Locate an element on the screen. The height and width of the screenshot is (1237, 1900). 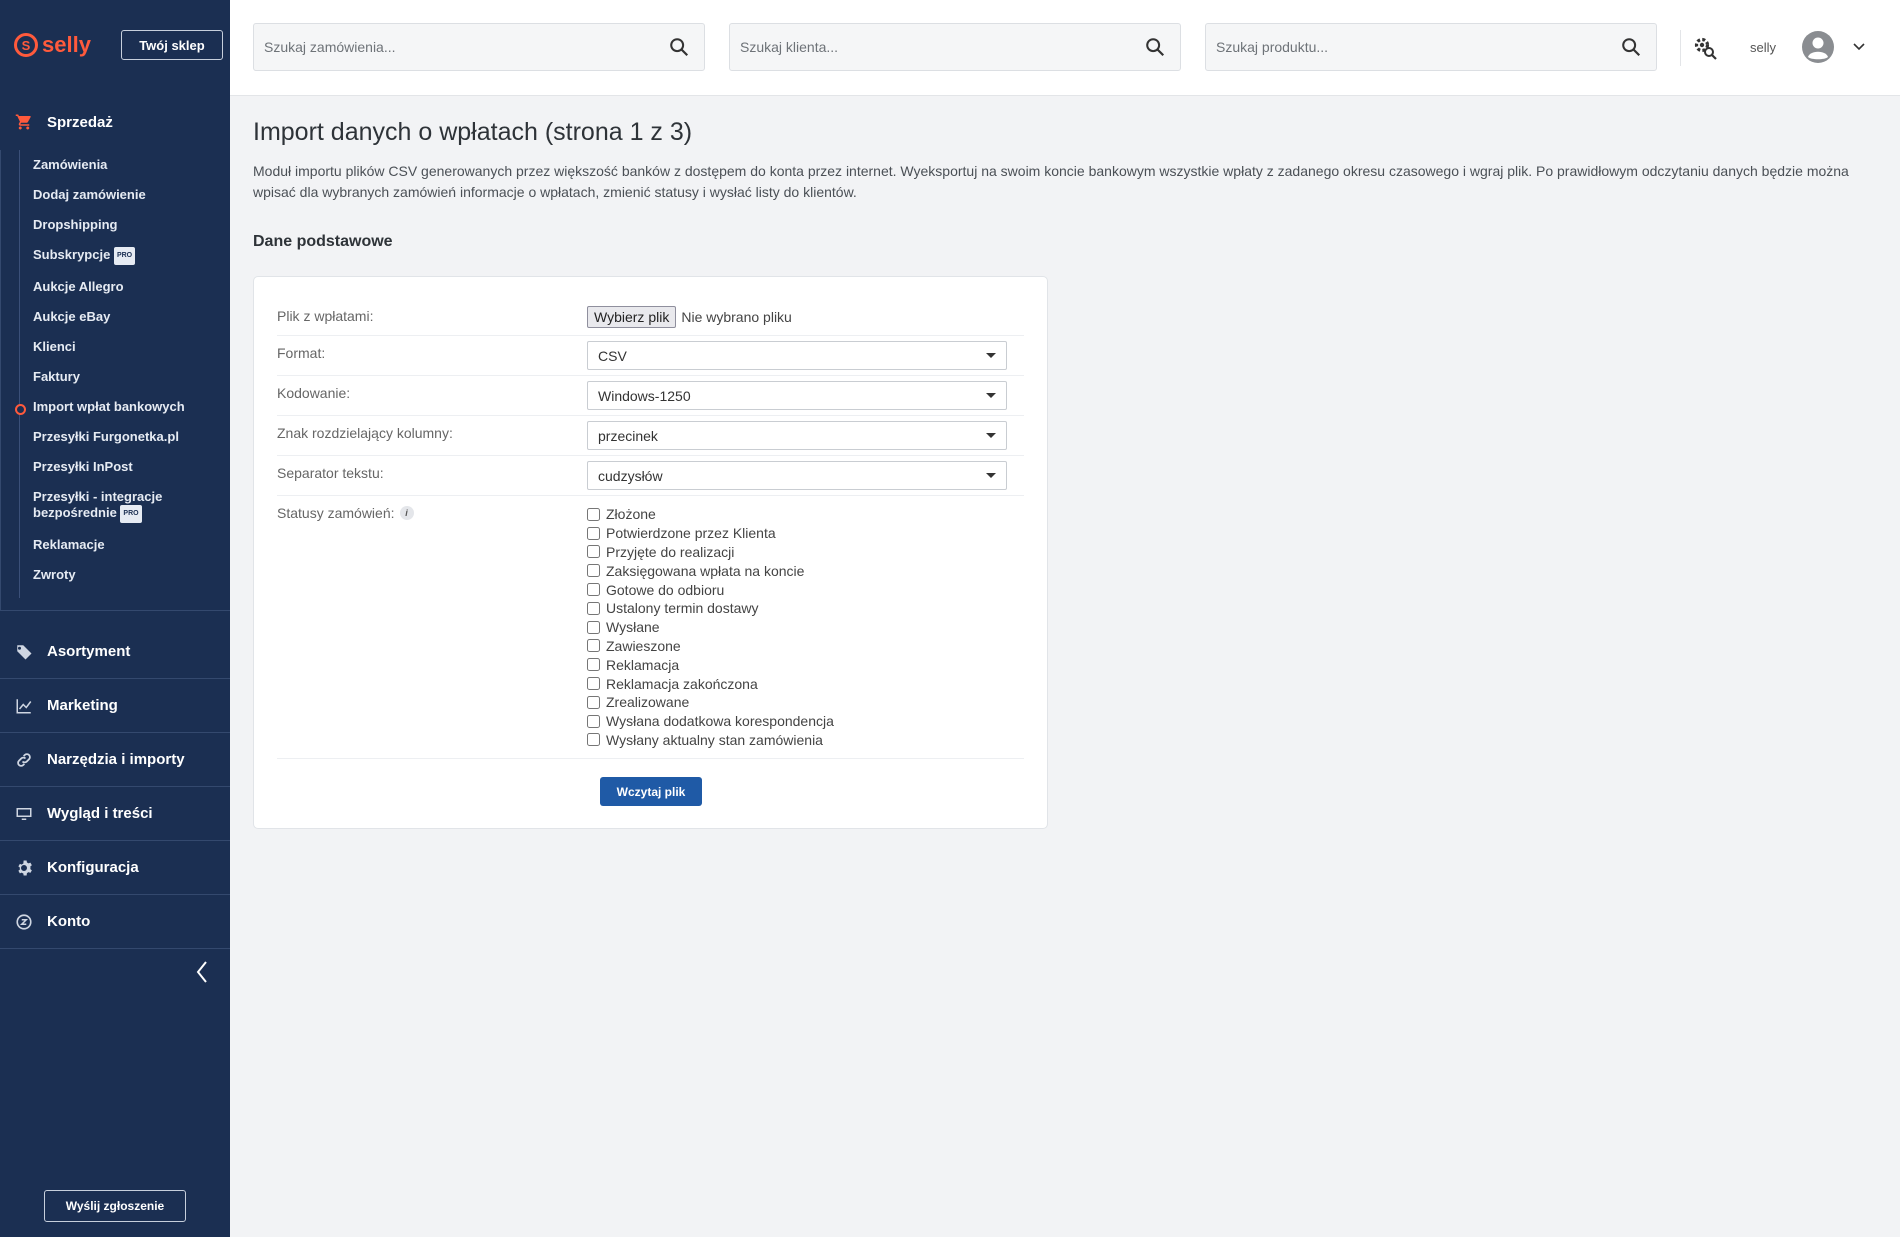
sidebar-item: Aukcje Allegro is located at coordinates (125, 287).